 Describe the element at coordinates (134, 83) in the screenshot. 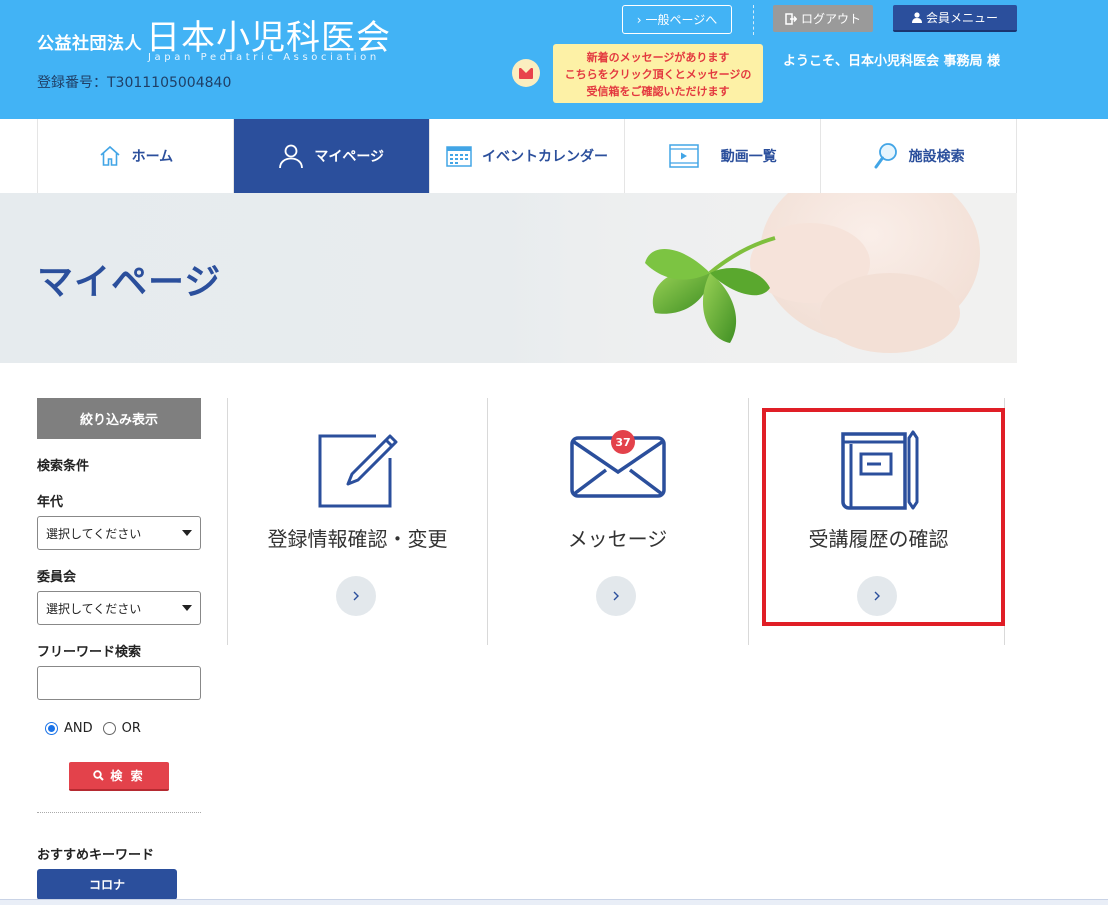

I see `registration-number: 登録番号：T3011105004840` at that location.